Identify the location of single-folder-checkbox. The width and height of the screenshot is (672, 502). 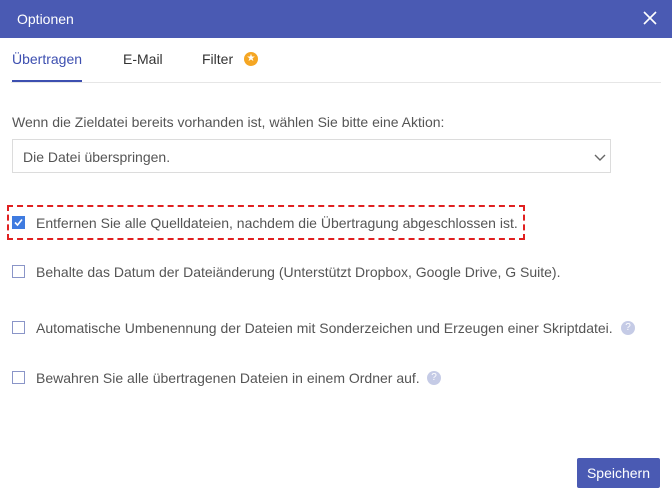
(18, 377).